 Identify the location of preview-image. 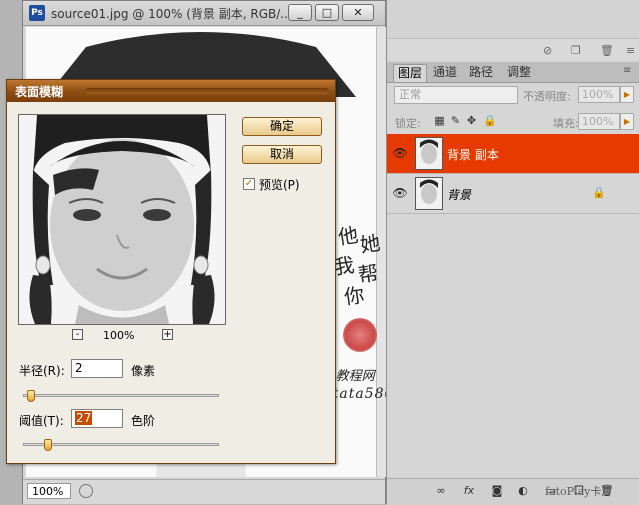
(122, 219).